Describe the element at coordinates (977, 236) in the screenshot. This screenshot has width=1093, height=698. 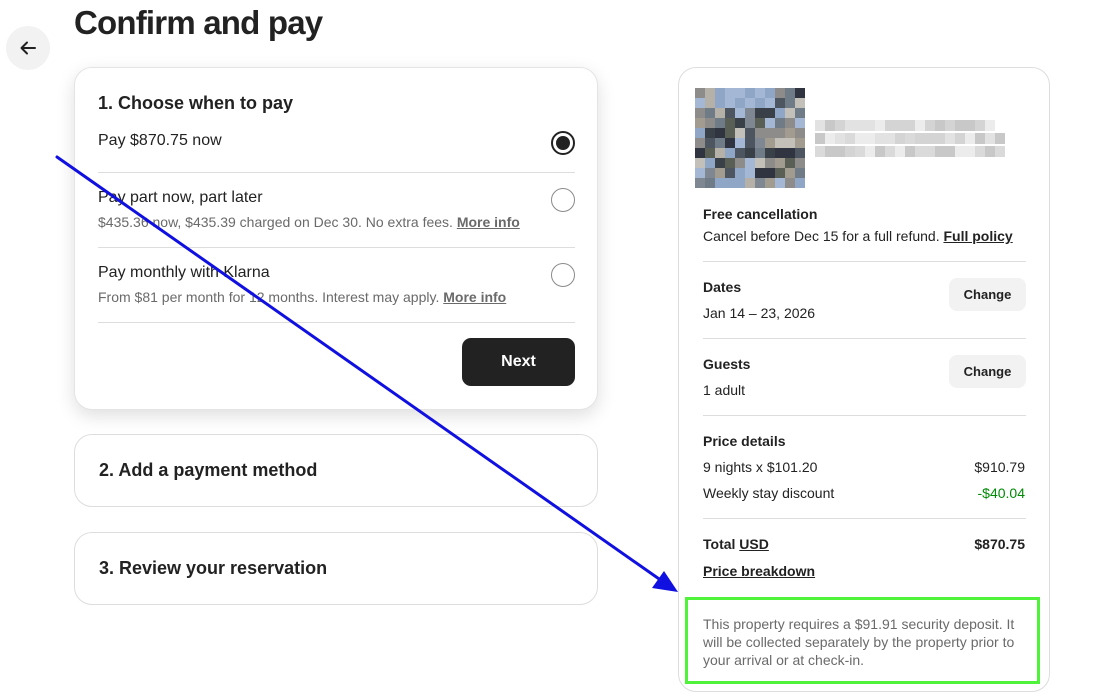
I see `full-policy-link: Full policy` at that location.